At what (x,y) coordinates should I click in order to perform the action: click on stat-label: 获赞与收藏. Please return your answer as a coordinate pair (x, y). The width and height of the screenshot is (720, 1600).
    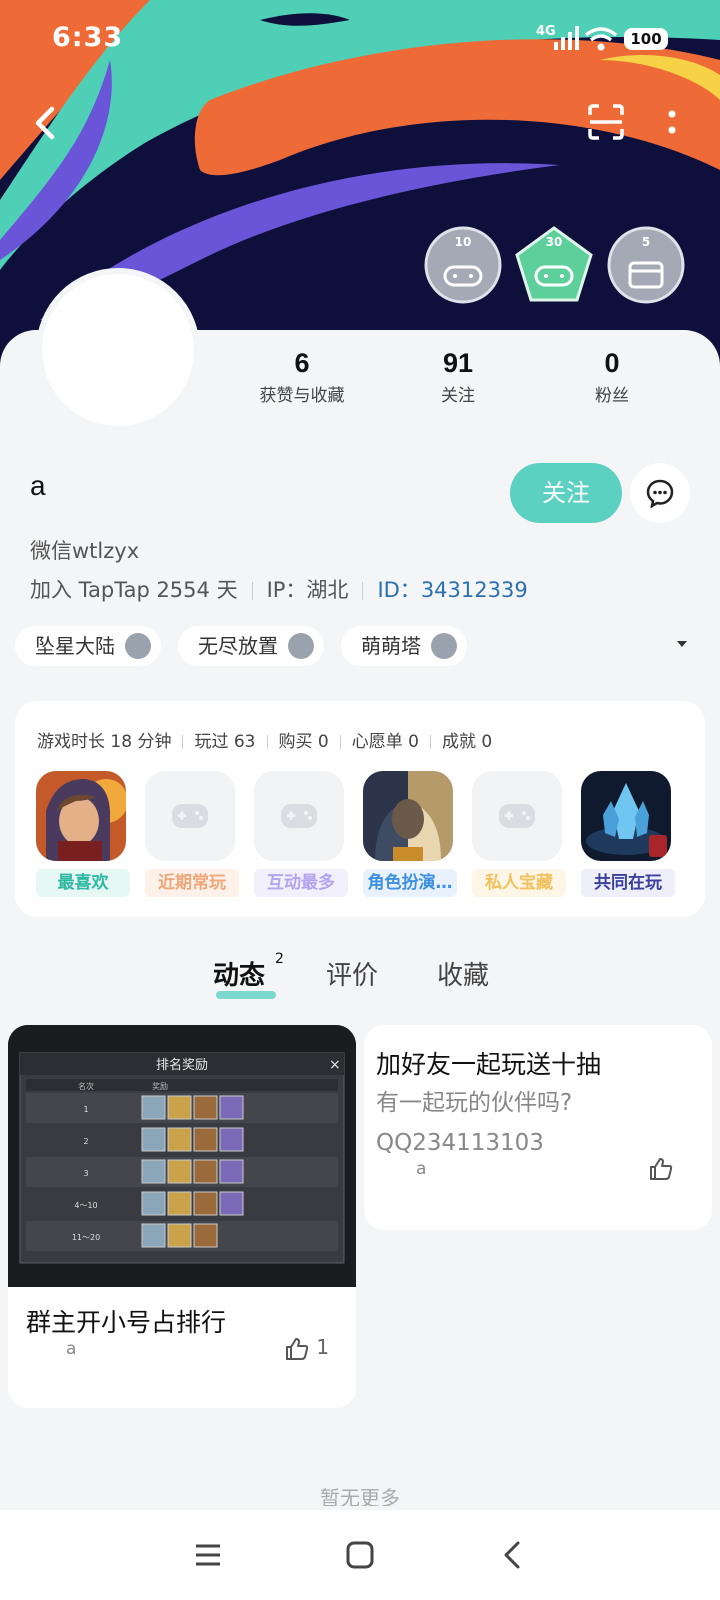
    Looking at the image, I should click on (302, 396).